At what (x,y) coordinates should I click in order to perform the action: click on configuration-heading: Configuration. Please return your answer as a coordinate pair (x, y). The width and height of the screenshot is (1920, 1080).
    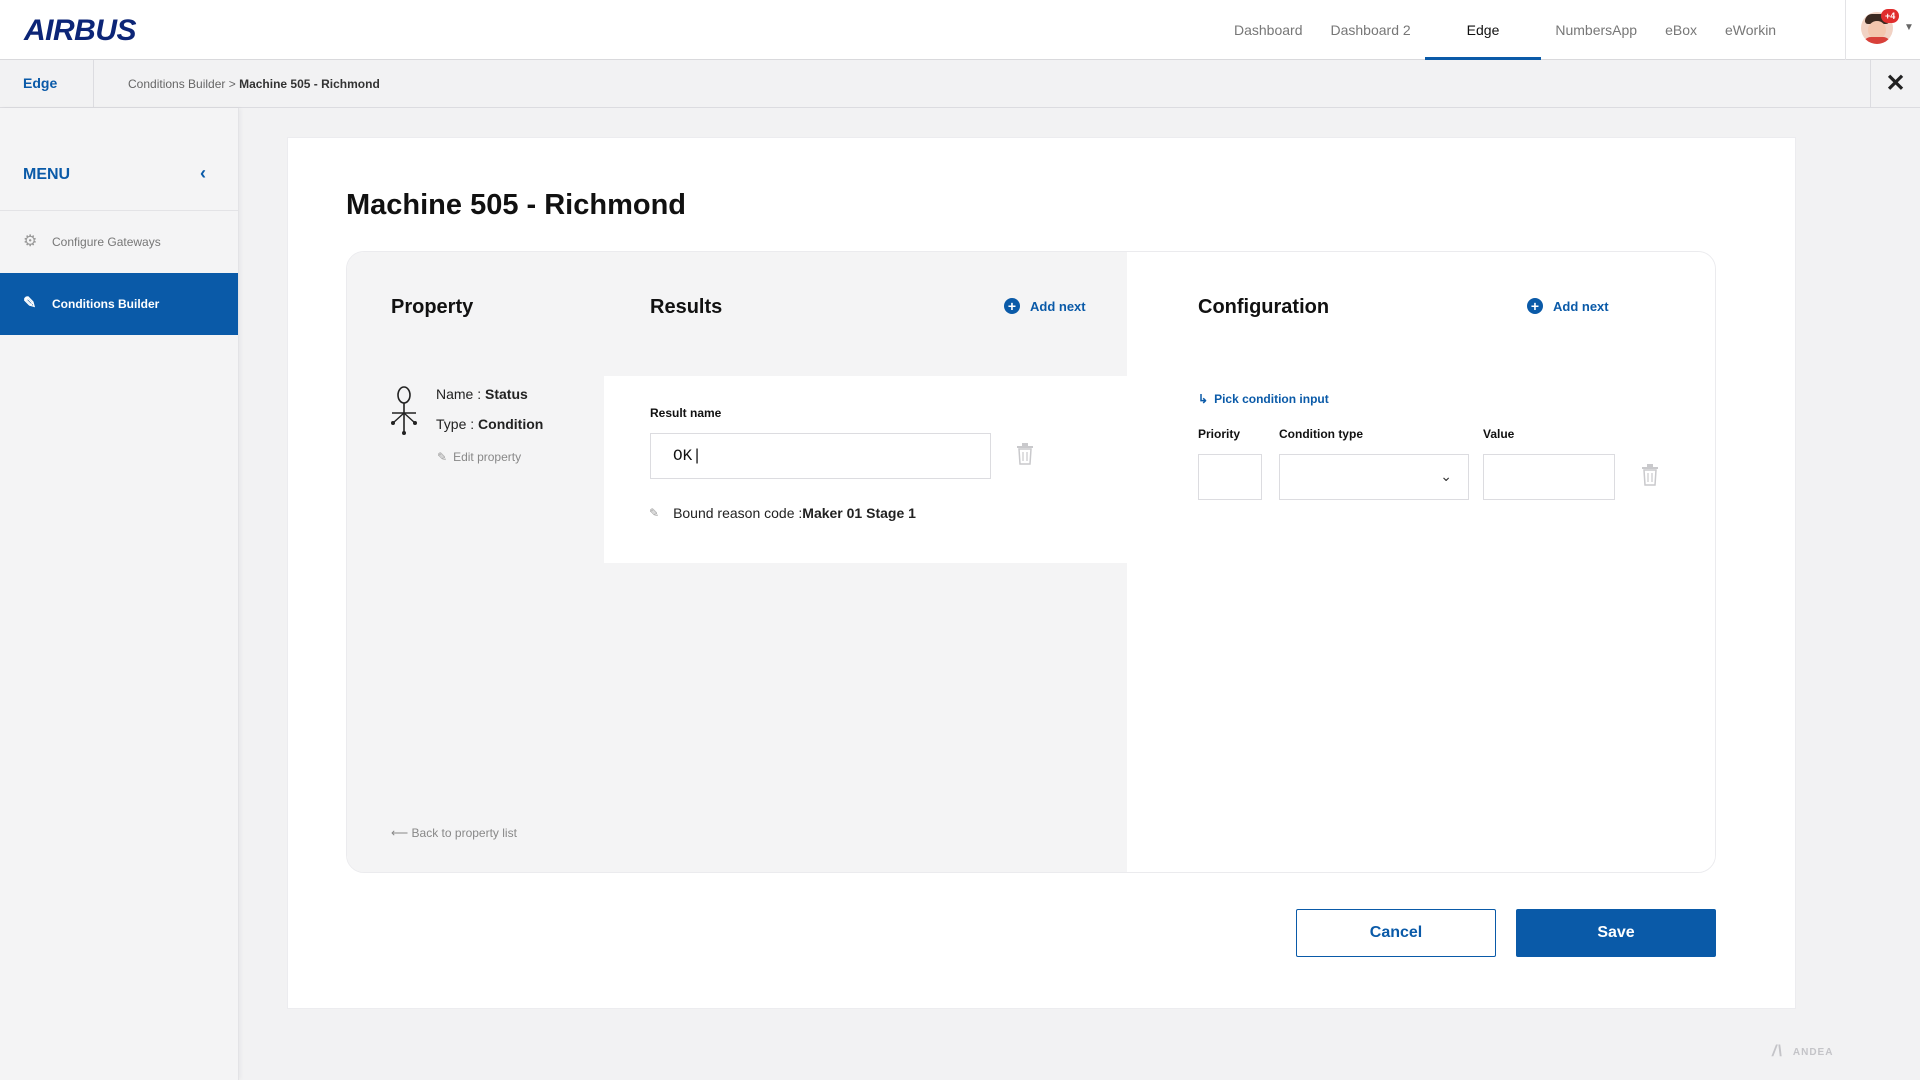
    Looking at the image, I should click on (1264, 307).